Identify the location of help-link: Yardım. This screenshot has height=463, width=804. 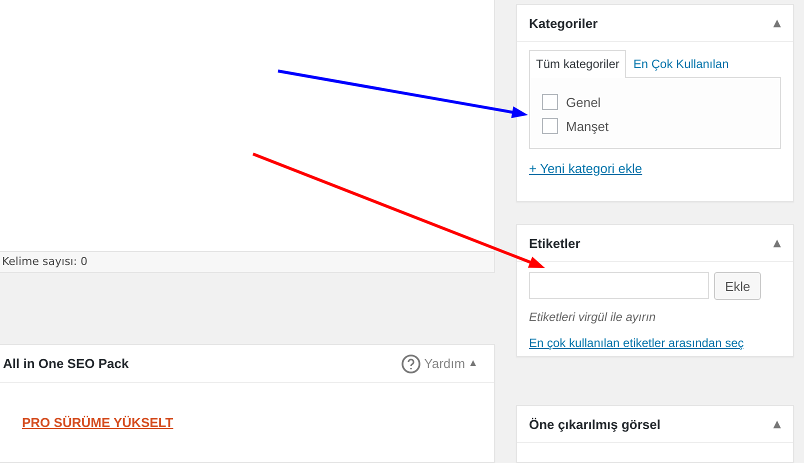
(445, 363).